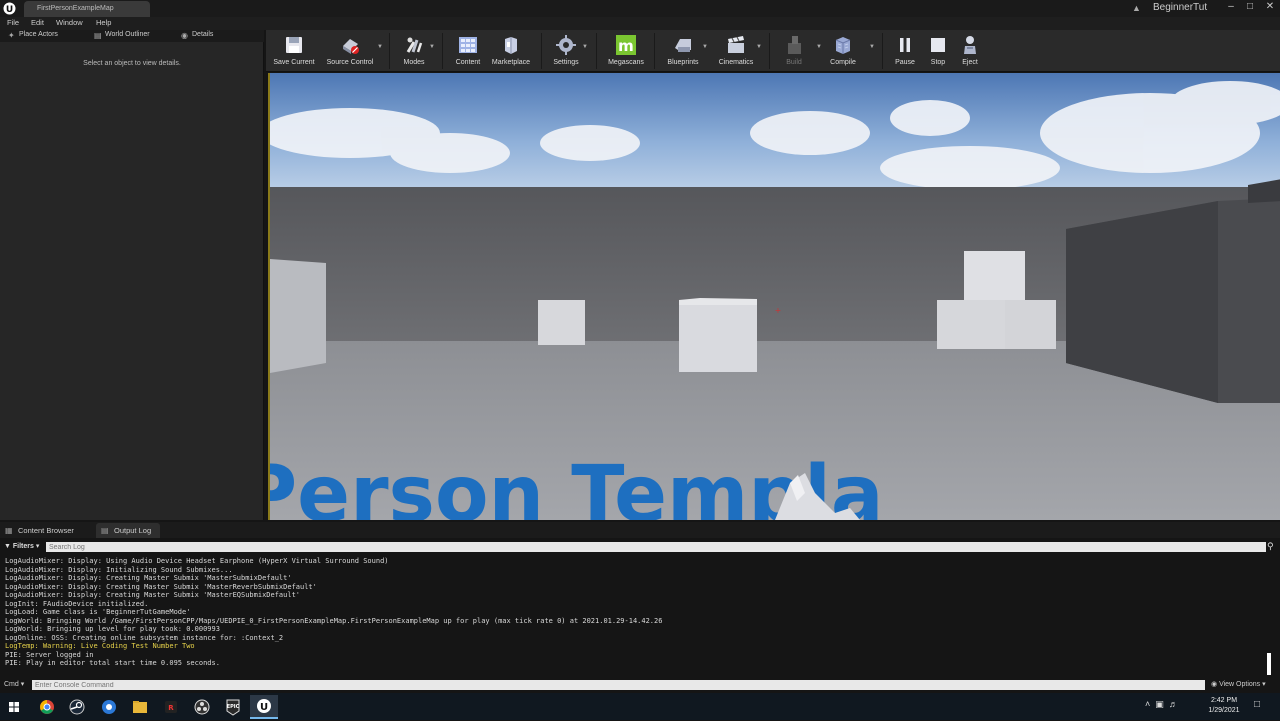 This screenshot has width=1280, height=721. I want to click on close-icon: ✕, so click(1270, 7).